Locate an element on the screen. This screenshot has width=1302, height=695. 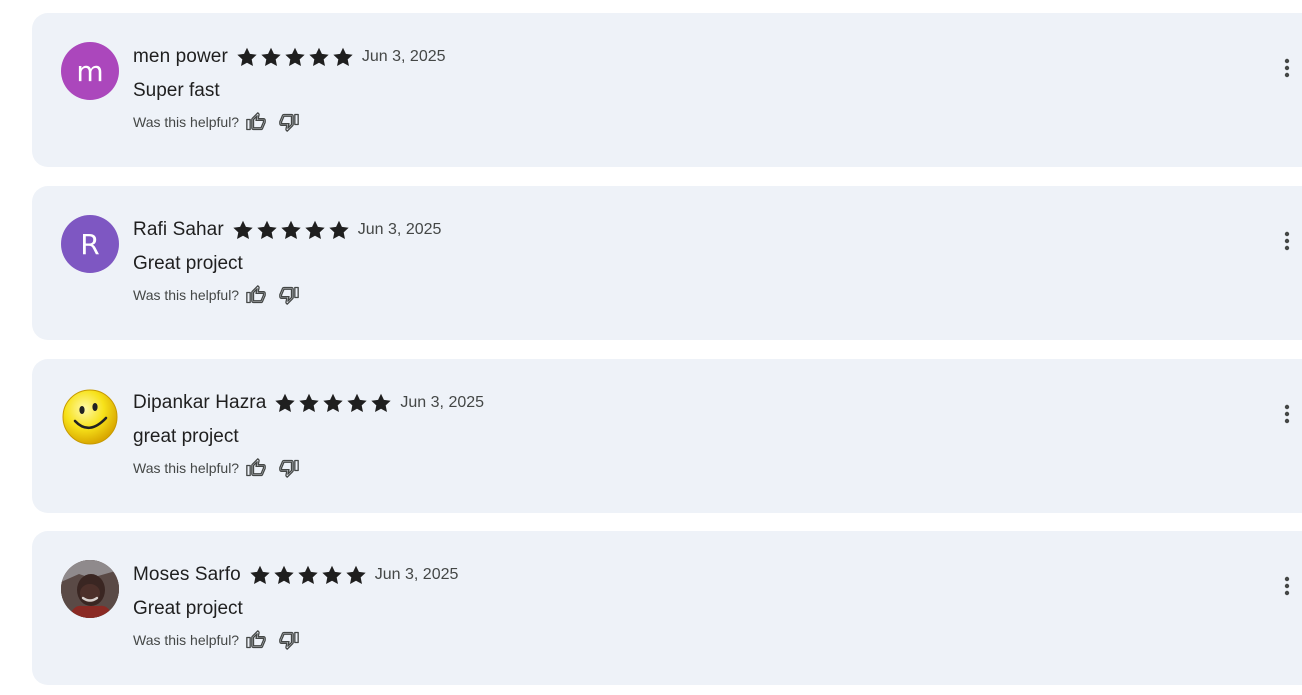
person-avatar-image is located at coordinates (90, 589).